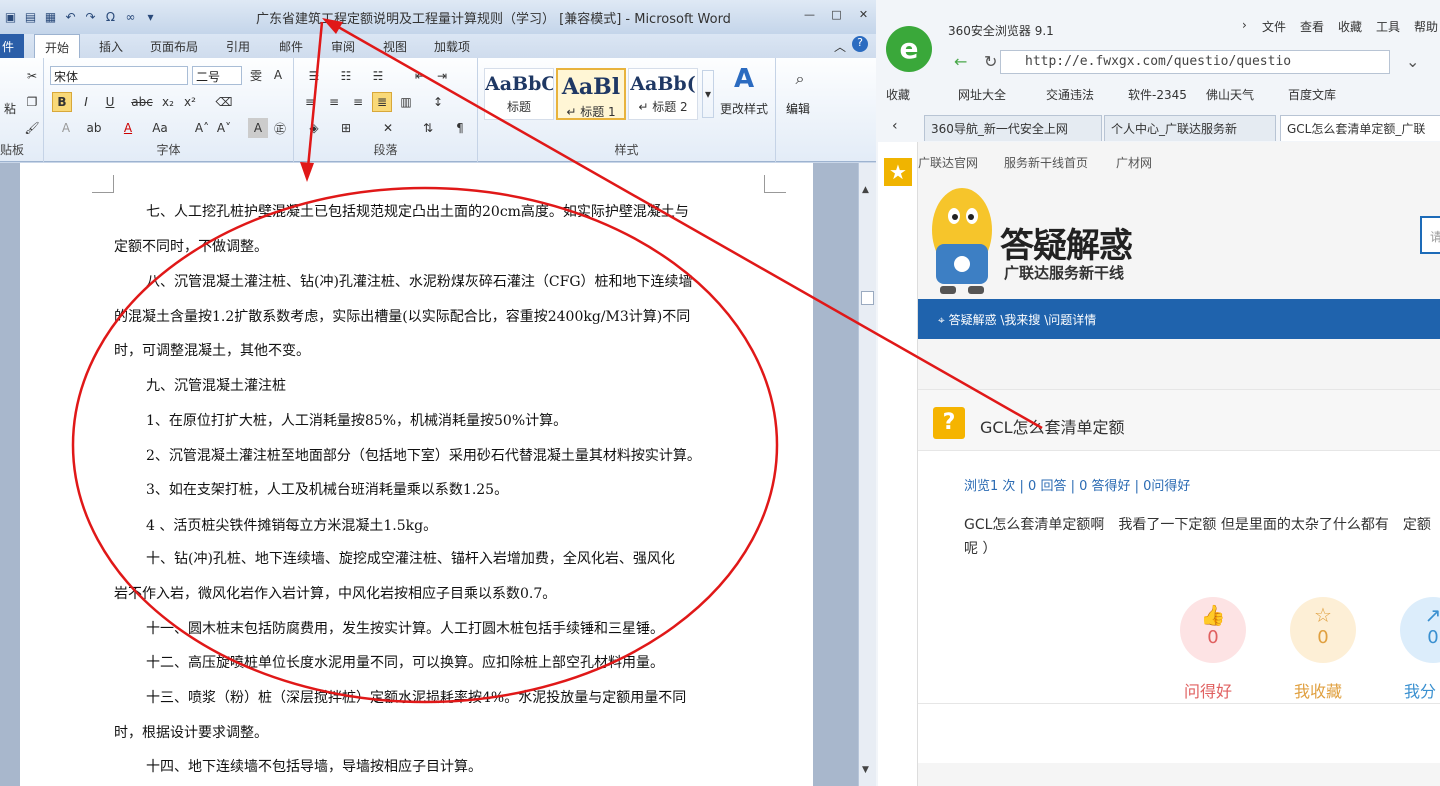 Image resolution: width=1440 pixels, height=786 pixels. What do you see at coordinates (238, 46) in the screenshot?
I see `tab-references: 引用` at bounding box center [238, 46].